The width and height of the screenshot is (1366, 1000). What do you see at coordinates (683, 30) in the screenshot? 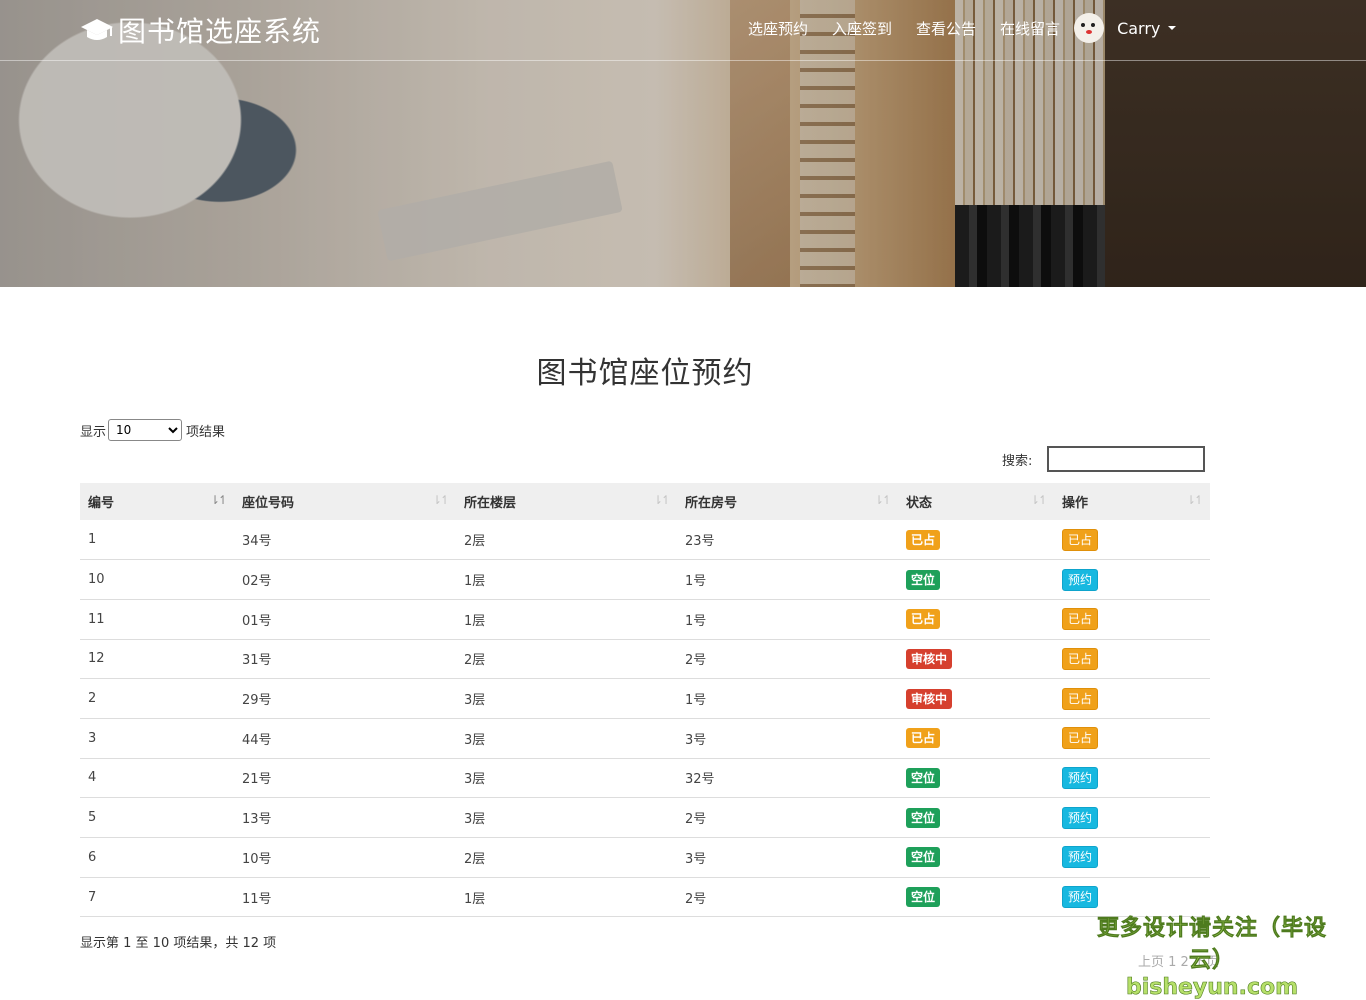
I see `navbar: 图书馆选座系统 选座预约 入座签到 查看公告 在线留言 Carry` at bounding box center [683, 30].